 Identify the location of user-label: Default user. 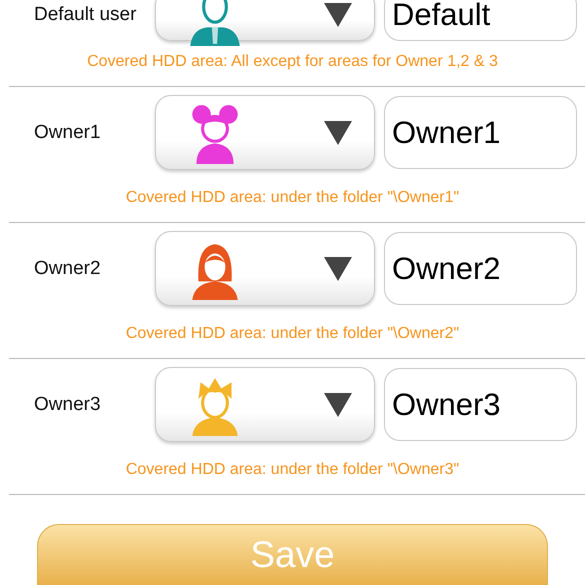
(85, 15).